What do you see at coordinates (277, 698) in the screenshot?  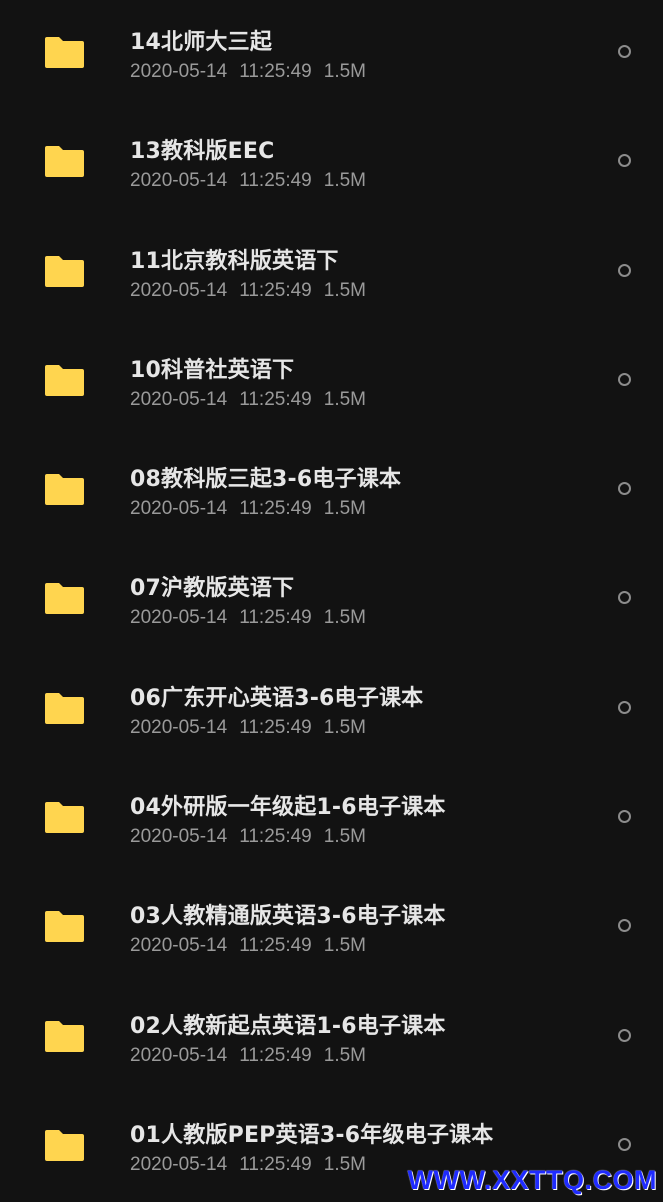 I see `file-name: 06广东开心英语3-6电子课本` at bounding box center [277, 698].